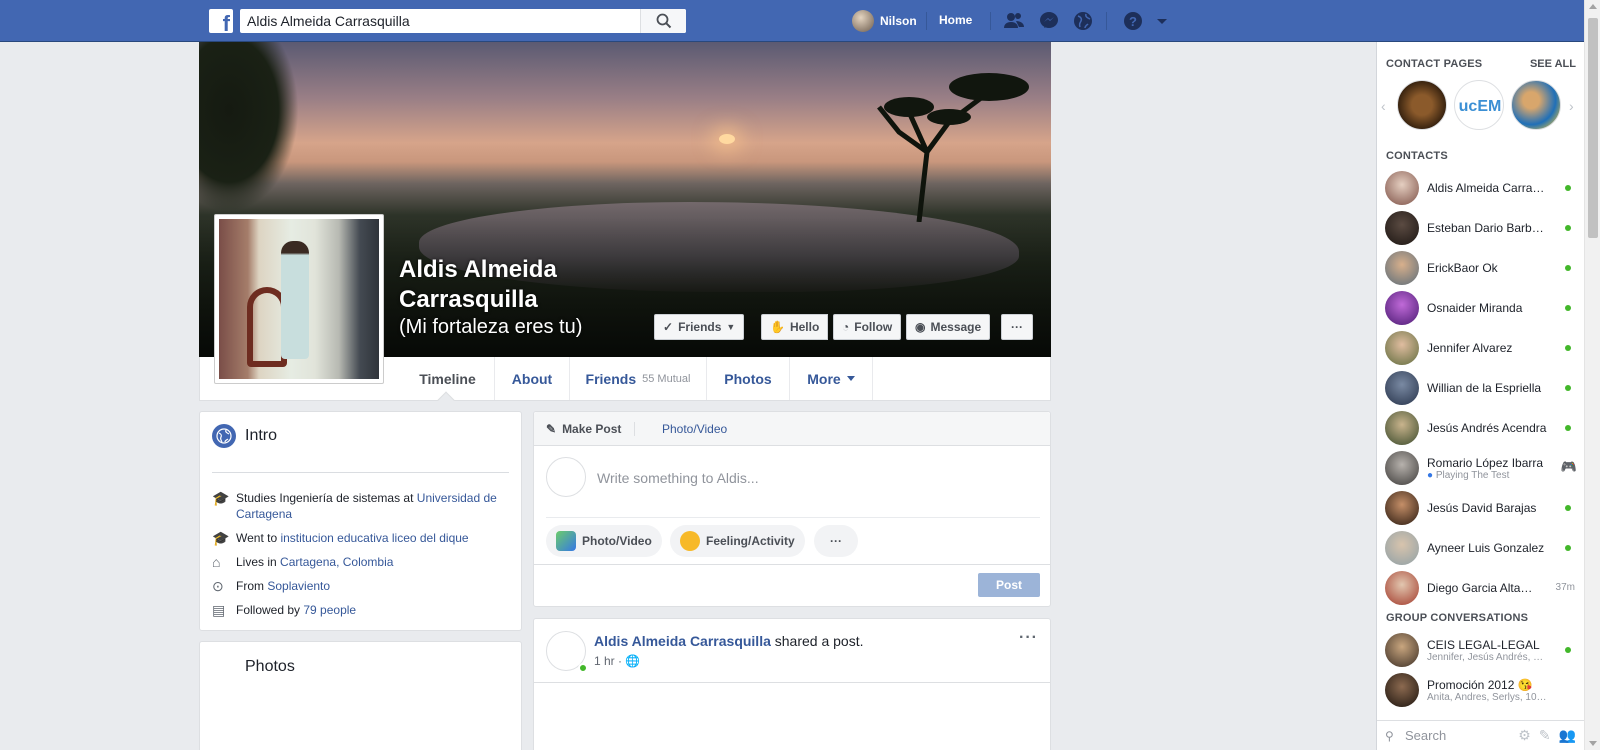 Image resolution: width=1600 pixels, height=750 pixels. Describe the element at coordinates (1133, 21) in the screenshot. I see `help-icon: ?` at that location.